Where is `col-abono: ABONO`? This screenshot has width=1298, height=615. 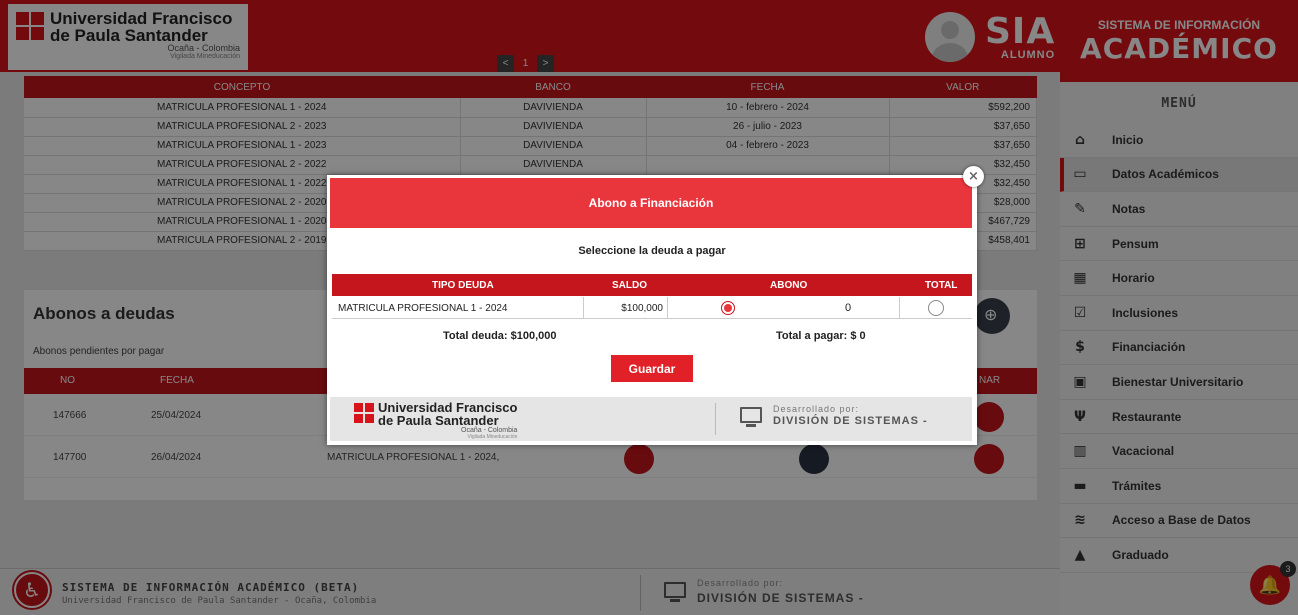 col-abono: ABONO is located at coordinates (789, 285).